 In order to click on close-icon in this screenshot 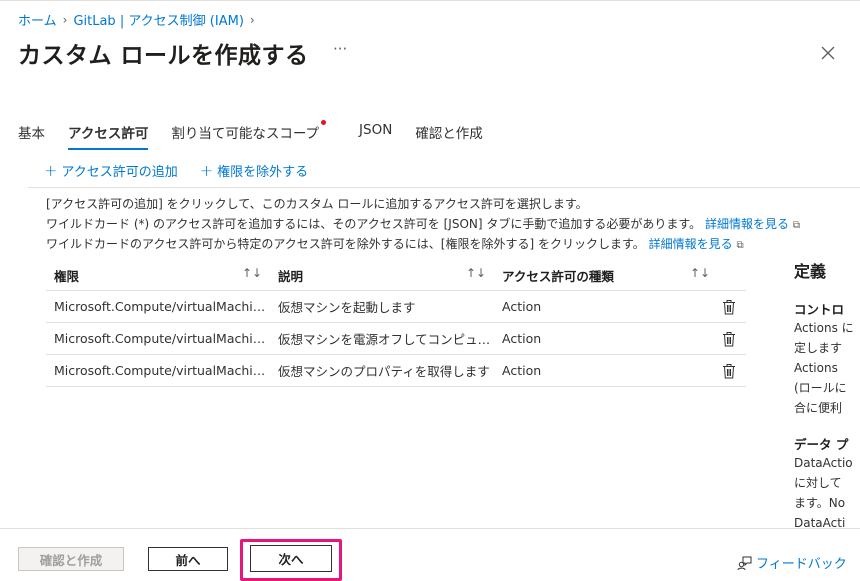, I will do `click(828, 53)`.